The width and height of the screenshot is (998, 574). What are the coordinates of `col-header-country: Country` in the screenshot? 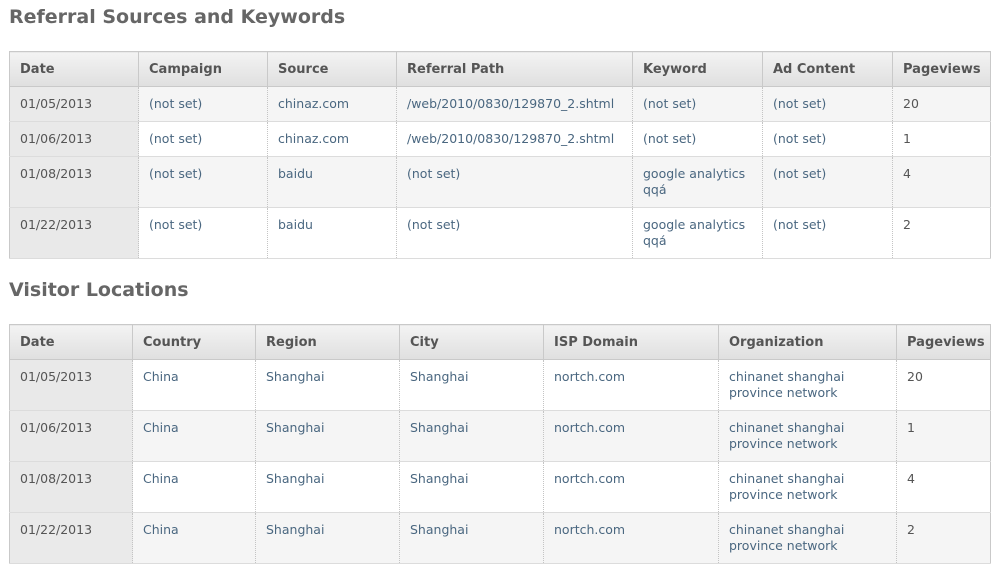 It's located at (194, 342).